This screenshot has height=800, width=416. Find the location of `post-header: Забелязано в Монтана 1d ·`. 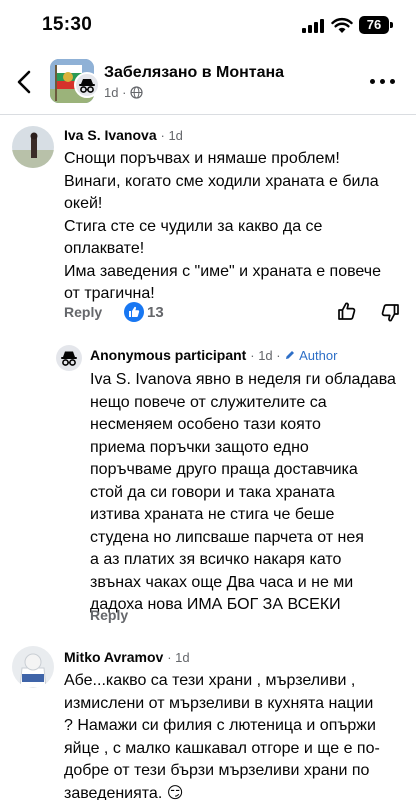

post-header: Забелязано в Монтана 1d · is located at coordinates (208, 82).